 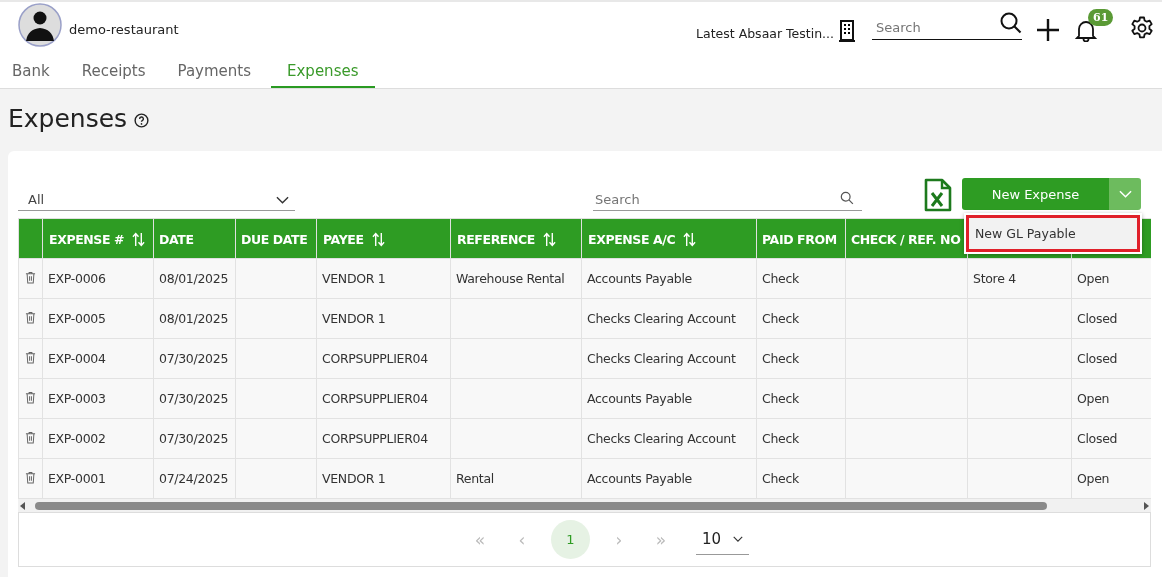 I want to click on page-size-dropdown: 10, so click(x=722, y=539).